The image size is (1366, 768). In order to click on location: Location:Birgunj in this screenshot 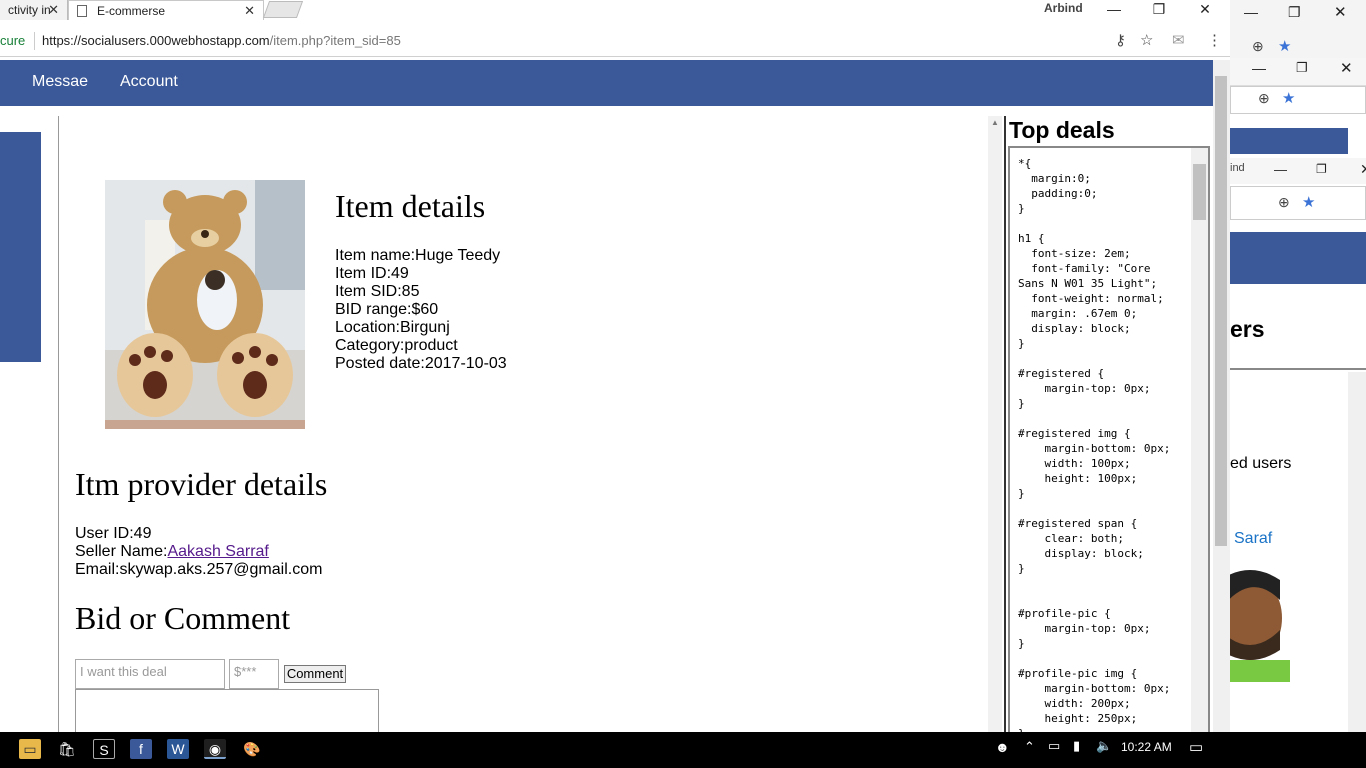, I will do `click(392, 327)`.